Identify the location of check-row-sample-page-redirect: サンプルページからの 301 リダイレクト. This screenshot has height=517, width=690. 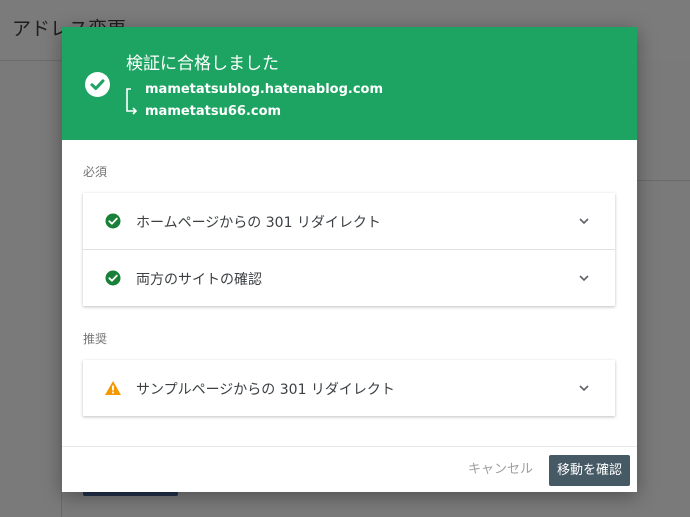
(349, 388).